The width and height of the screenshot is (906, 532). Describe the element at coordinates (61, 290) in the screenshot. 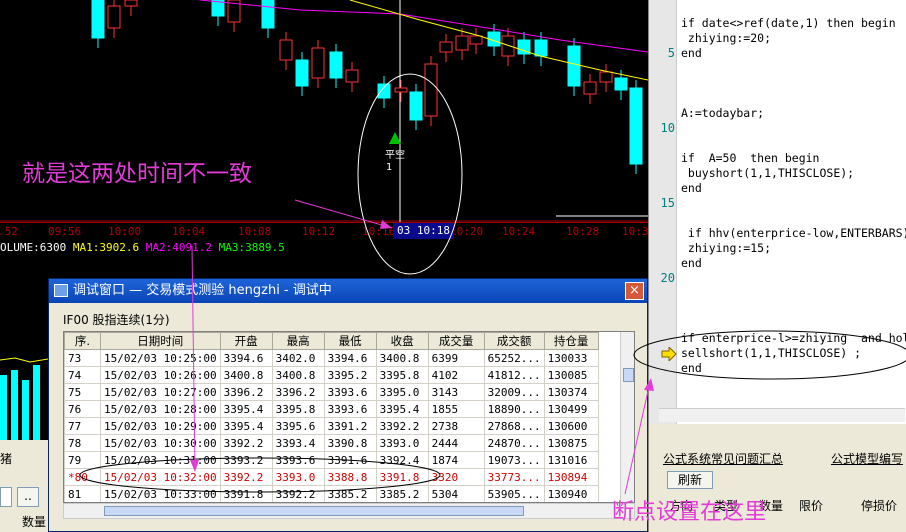

I see `window-icon` at that location.